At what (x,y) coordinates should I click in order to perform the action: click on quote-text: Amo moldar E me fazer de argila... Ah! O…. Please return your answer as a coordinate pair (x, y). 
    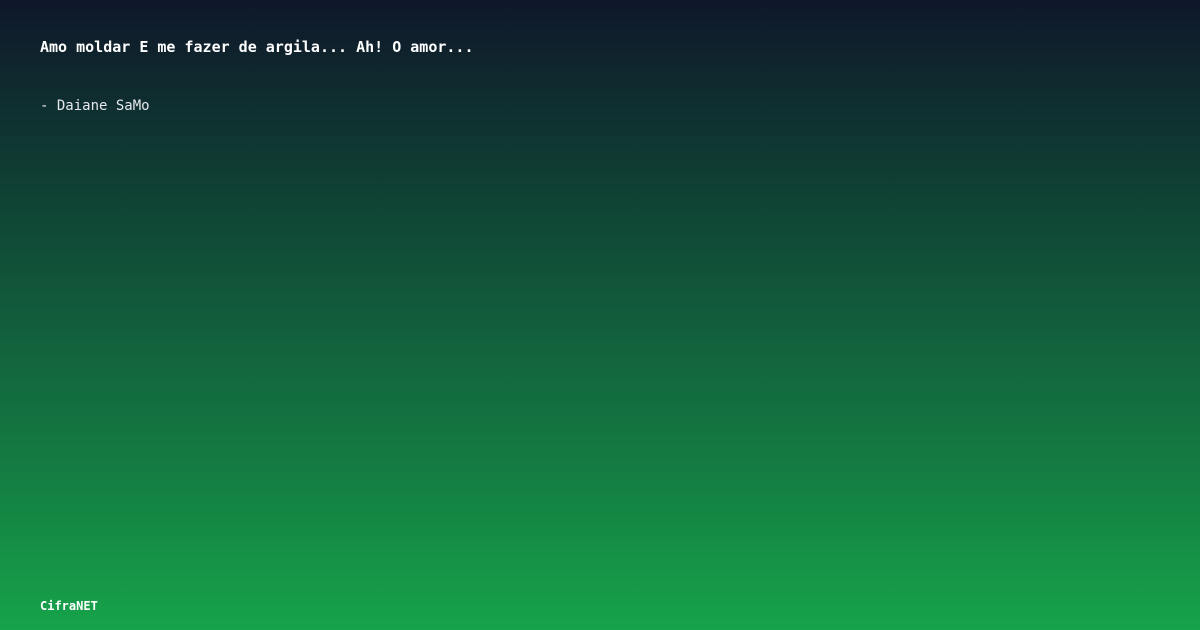
    Looking at the image, I should click on (257, 47).